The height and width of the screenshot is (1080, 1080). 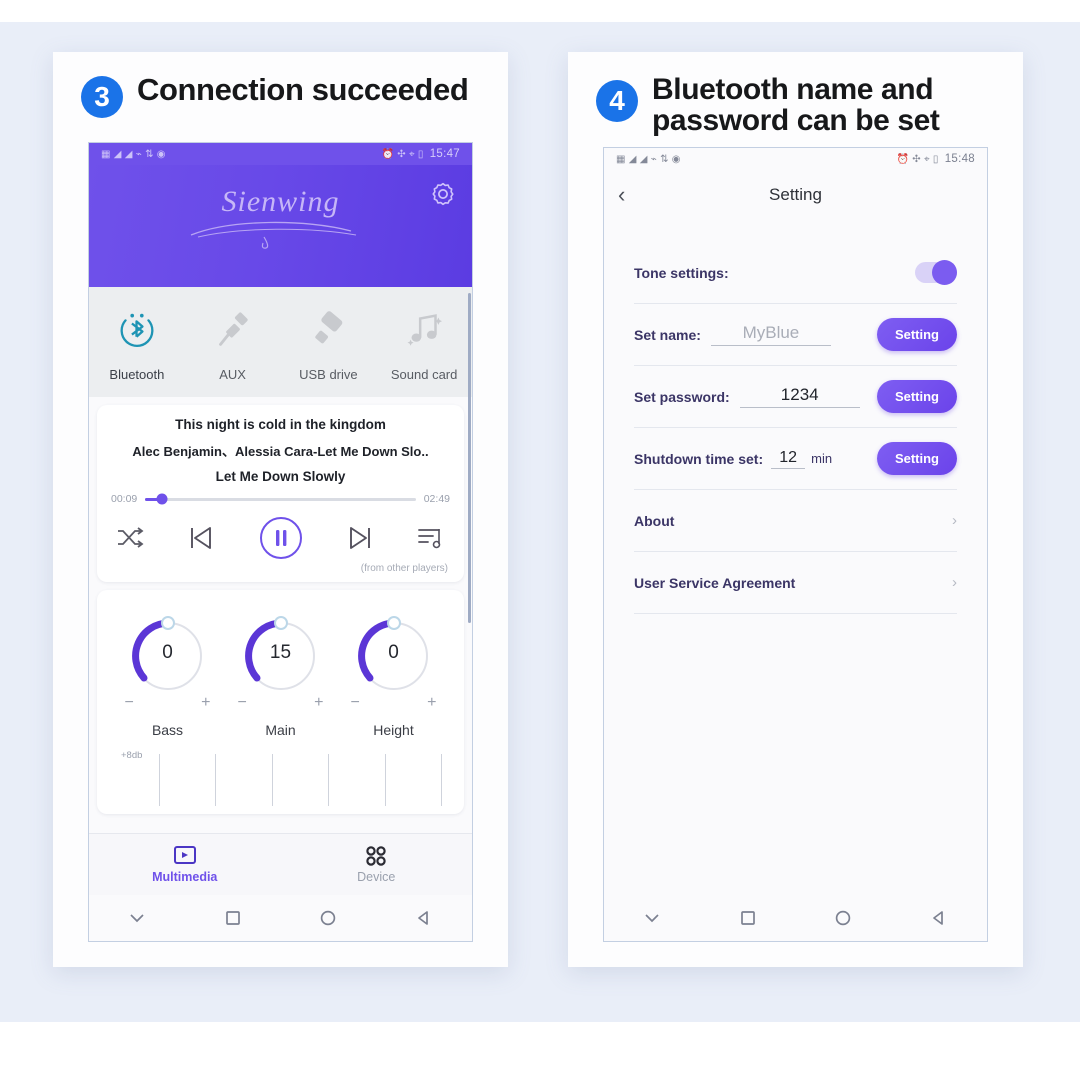 What do you see at coordinates (822, 458) in the screenshot?
I see `shutdown-time-unit: min` at bounding box center [822, 458].